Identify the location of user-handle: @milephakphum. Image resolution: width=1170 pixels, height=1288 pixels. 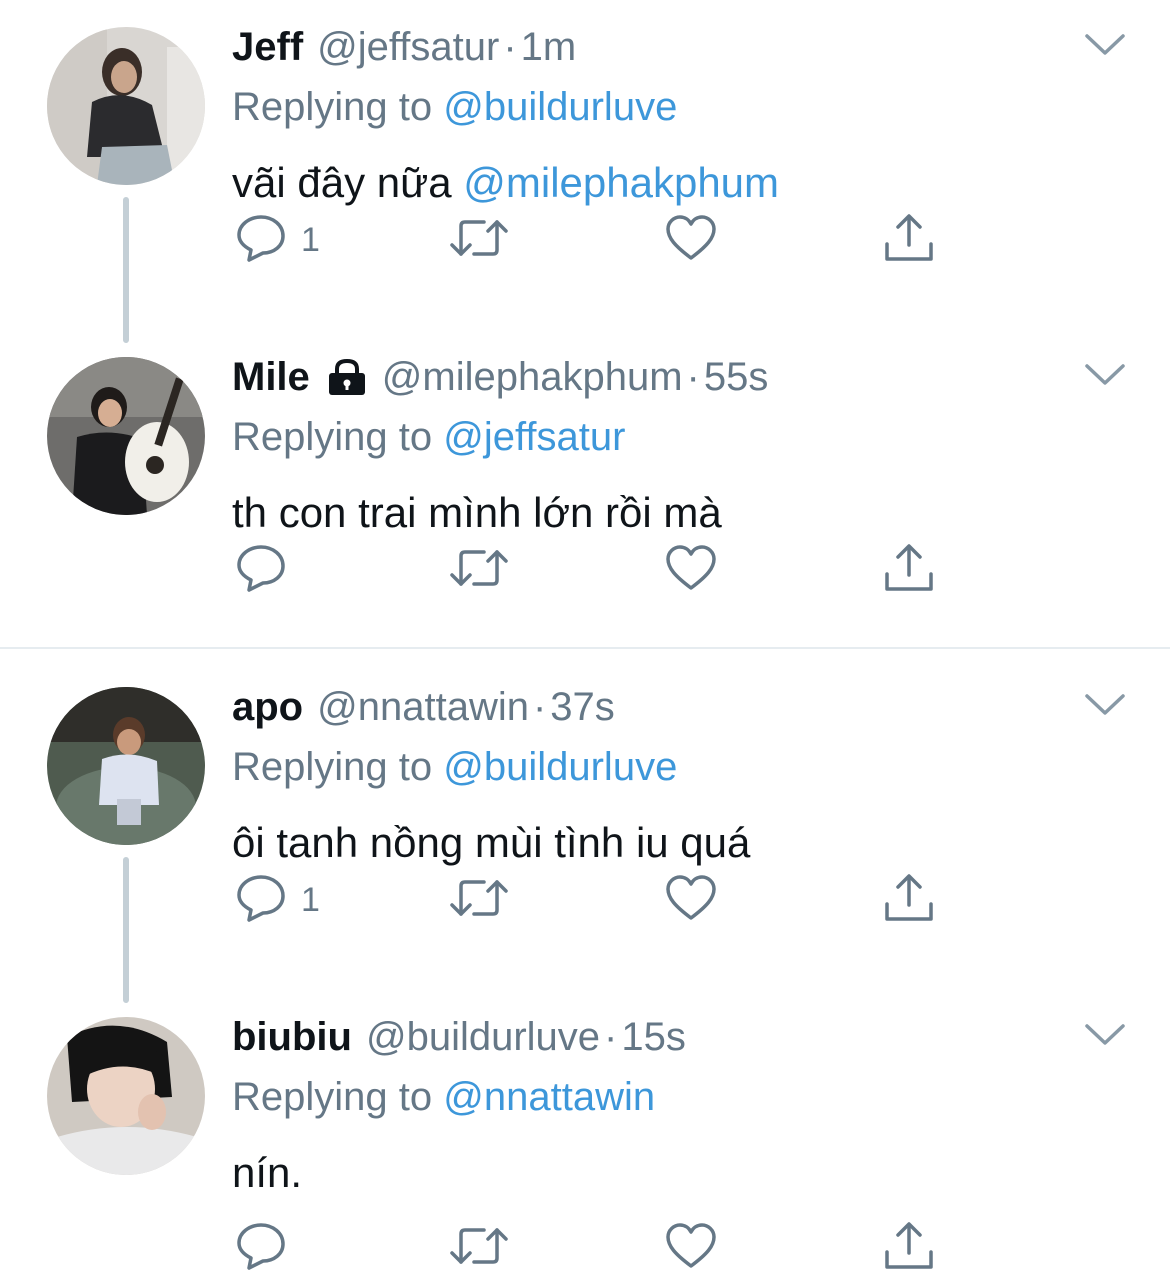
(532, 377).